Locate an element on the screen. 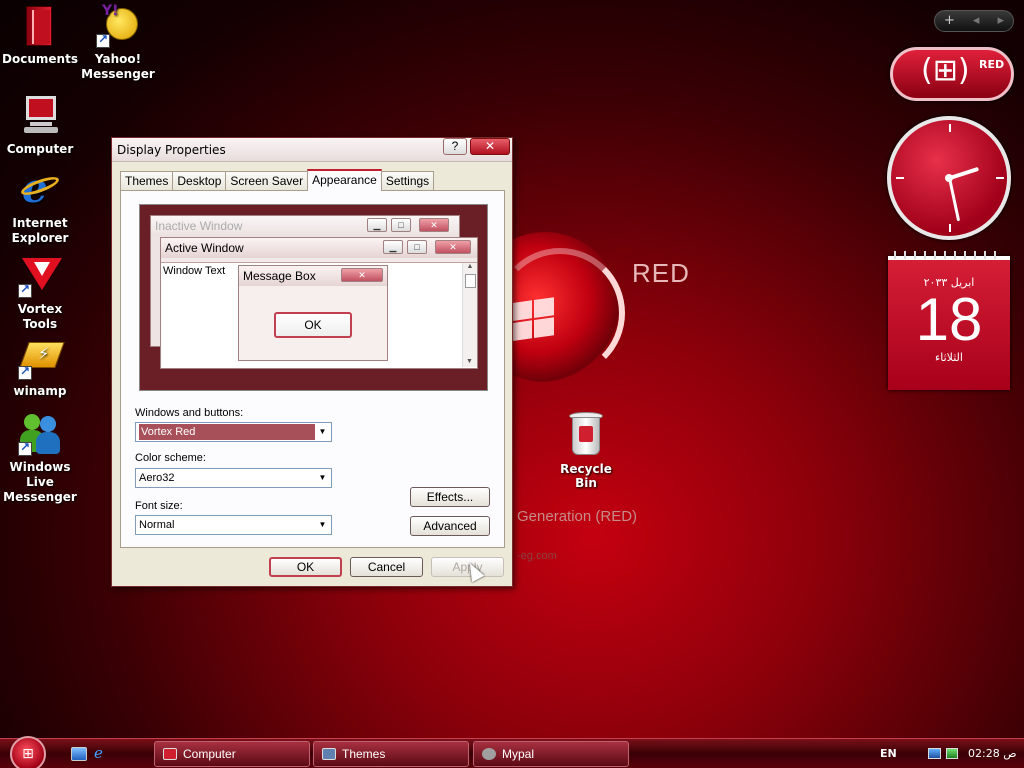 The height and width of the screenshot is (768, 1024). clock-gadget is located at coordinates (949, 178).